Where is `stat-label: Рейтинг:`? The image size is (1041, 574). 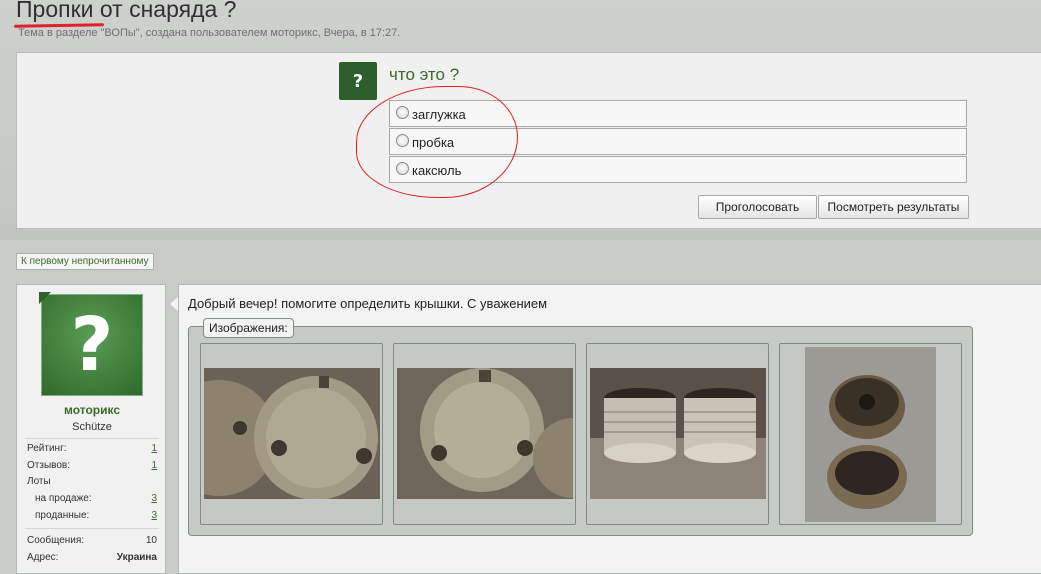
stat-label: Рейтинг: is located at coordinates (47, 448).